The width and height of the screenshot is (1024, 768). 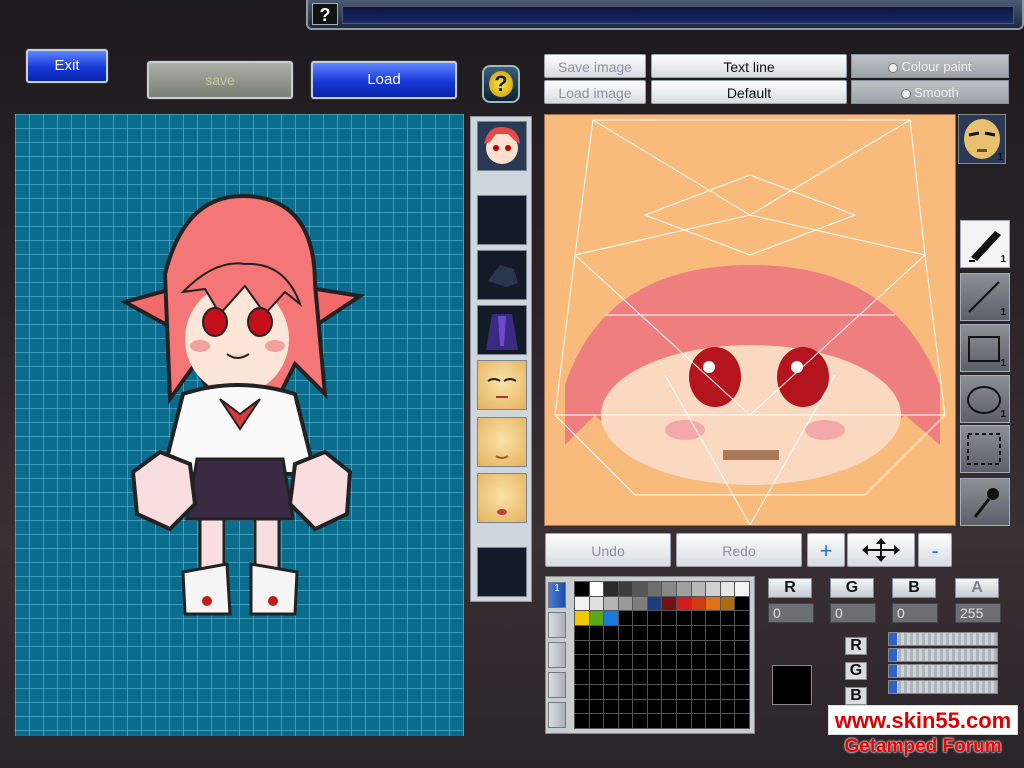 I want to click on part-slot-empty, so click(x=502, y=220).